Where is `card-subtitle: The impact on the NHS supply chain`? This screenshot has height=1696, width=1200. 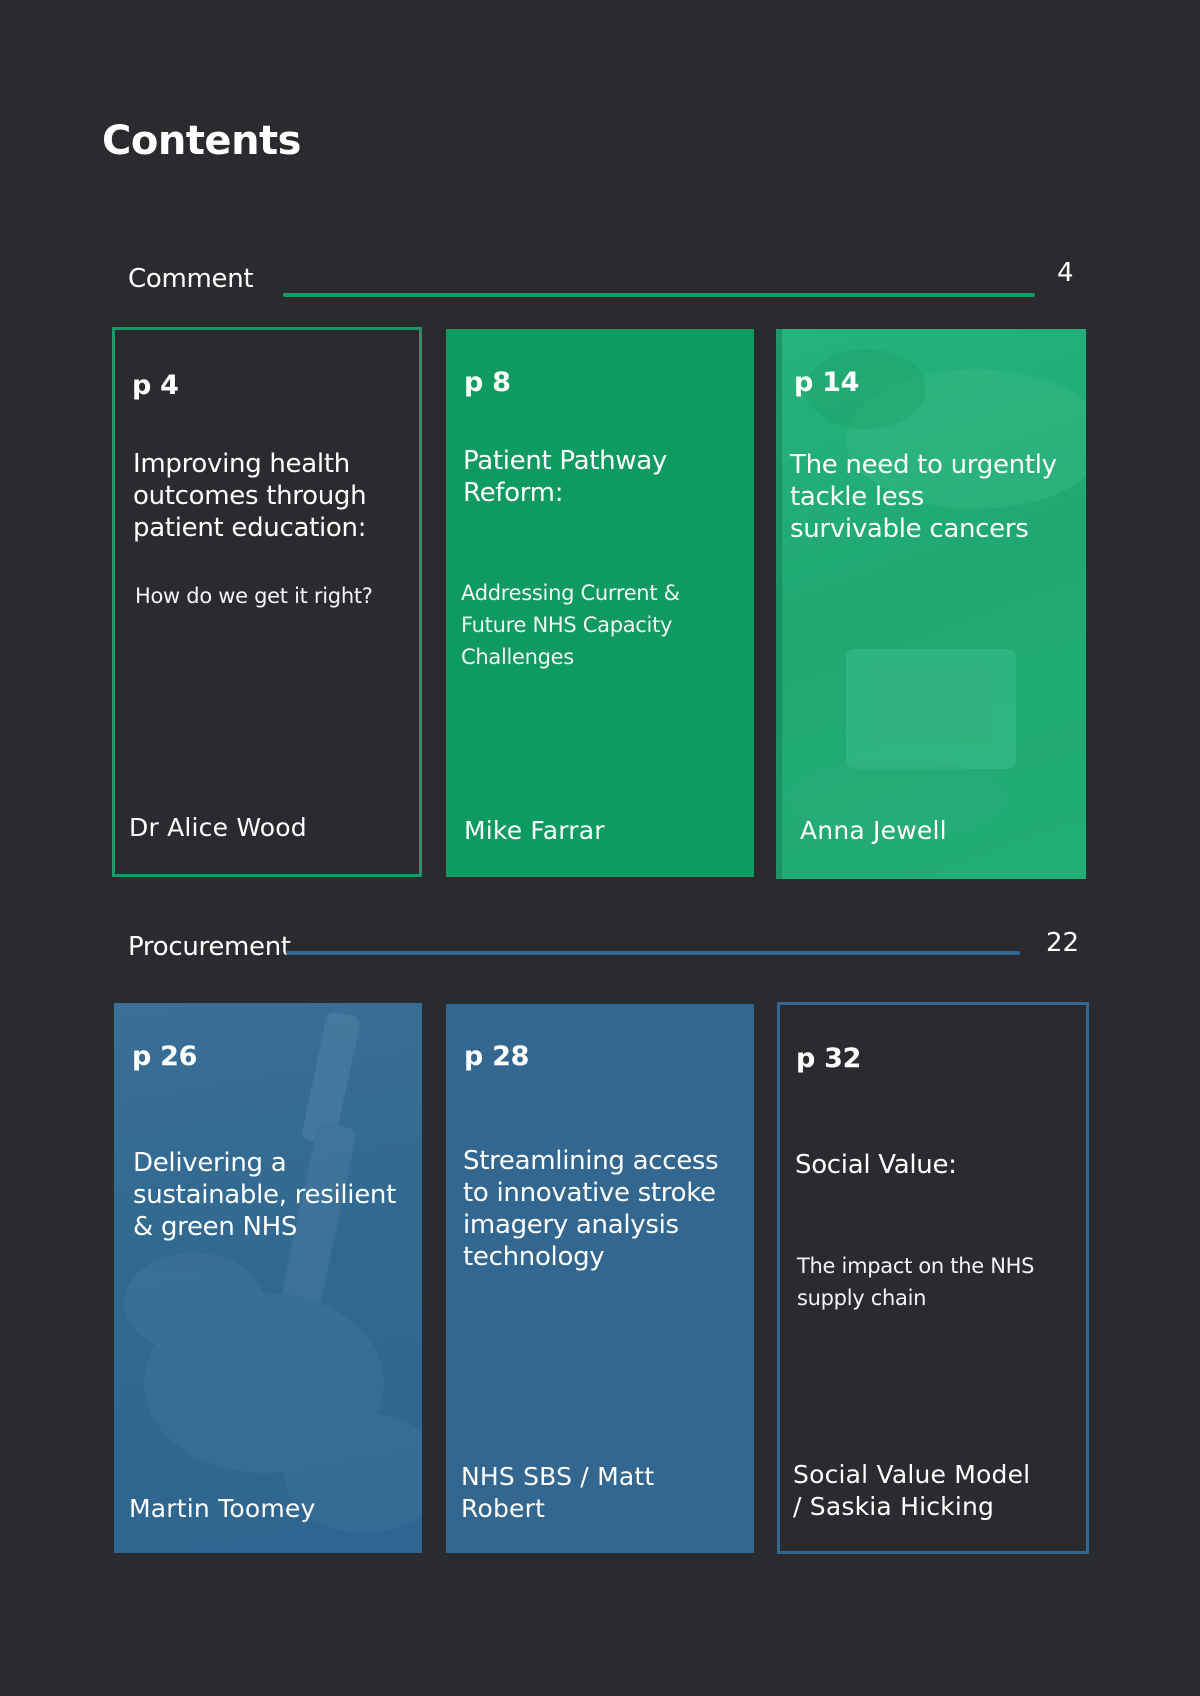
card-subtitle: The impact on the NHS supply chain is located at coordinates (916, 1282).